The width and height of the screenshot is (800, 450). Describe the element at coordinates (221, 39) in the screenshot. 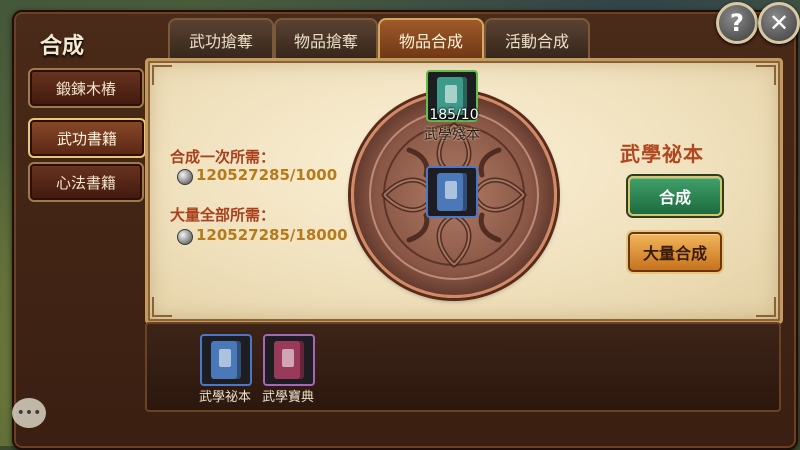

I see `tab-martial-plunder: 武功搶奪` at that location.